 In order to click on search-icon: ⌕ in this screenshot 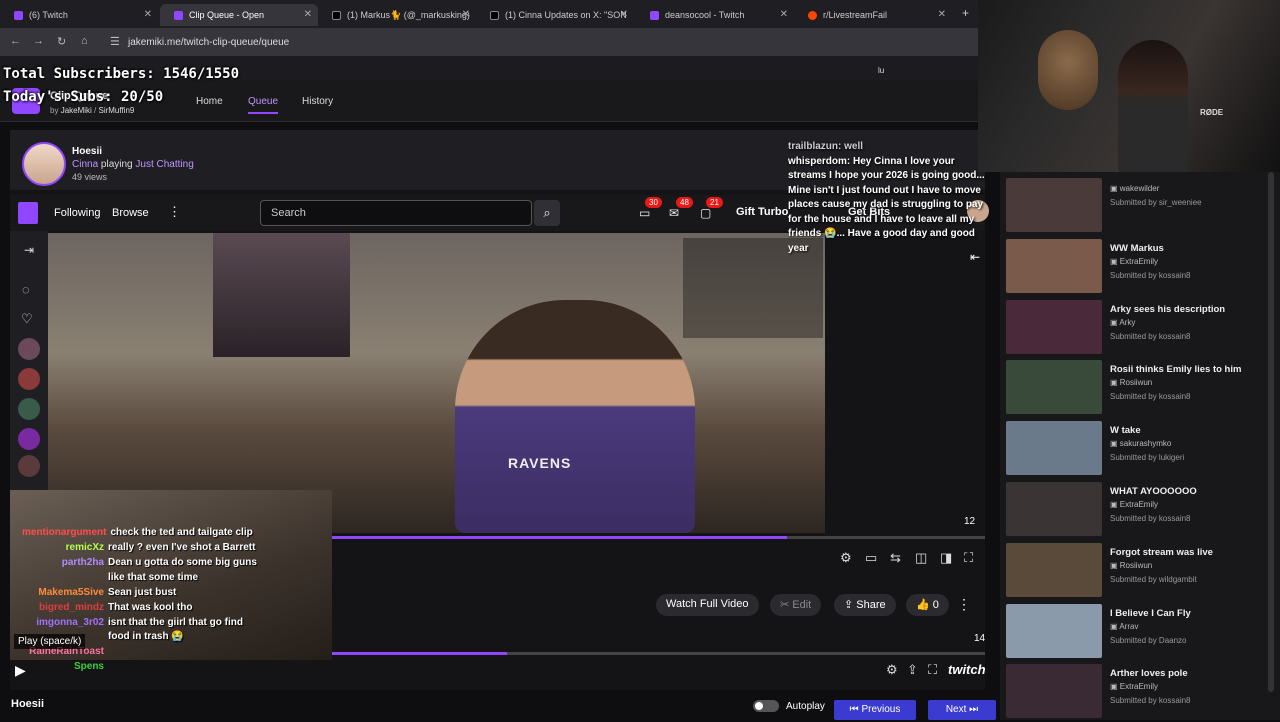, I will do `click(547, 213)`.